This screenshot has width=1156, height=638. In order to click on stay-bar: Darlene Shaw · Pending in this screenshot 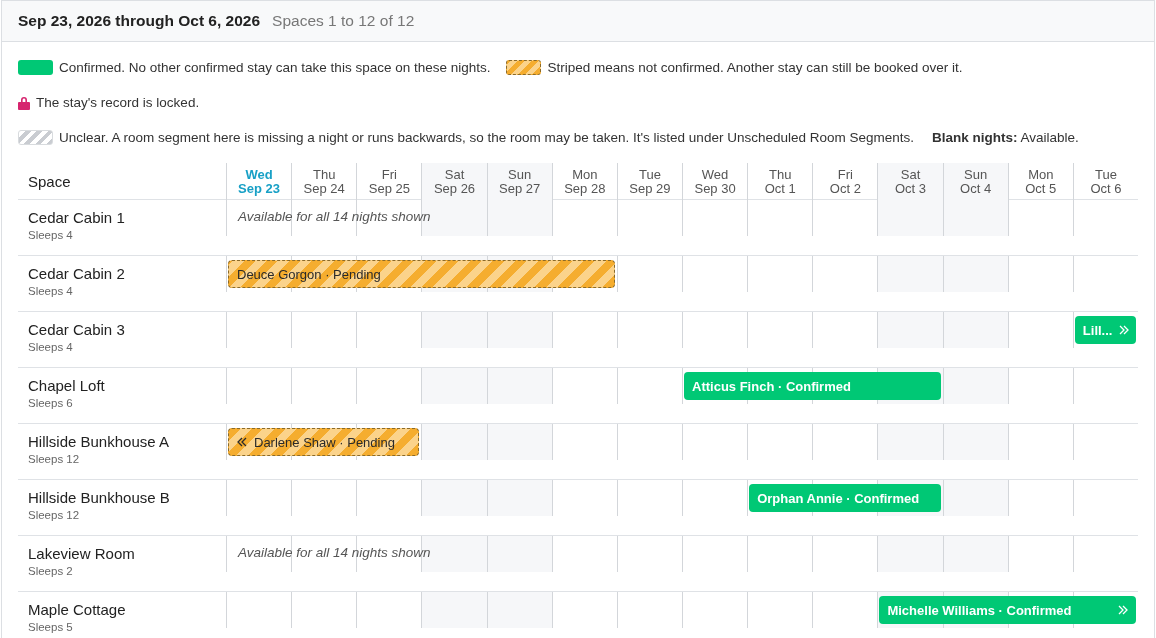, I will do `click(324, 442)`.